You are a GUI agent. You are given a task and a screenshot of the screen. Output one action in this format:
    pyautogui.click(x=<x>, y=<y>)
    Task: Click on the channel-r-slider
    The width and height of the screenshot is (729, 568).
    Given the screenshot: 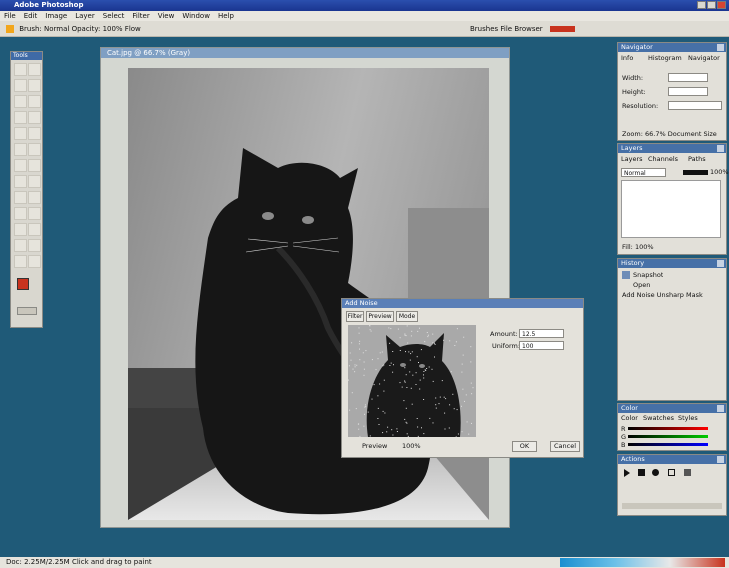 What is the action you would take?
    pyautogui.click(x=668, y=428)
    